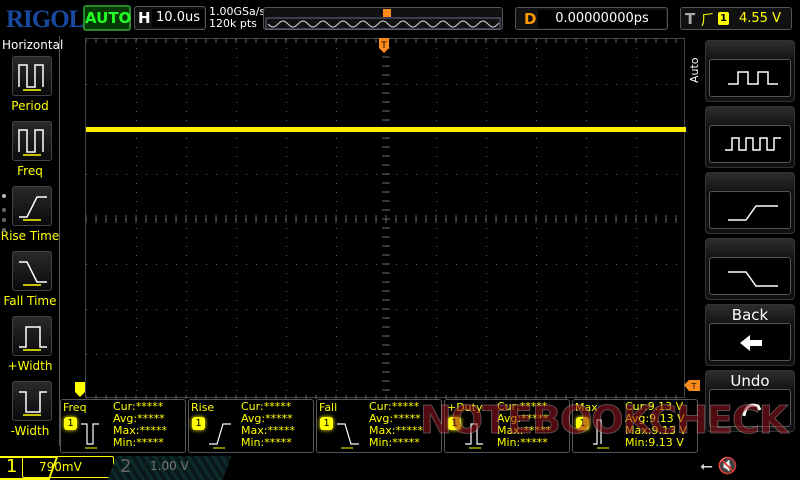 The width and height of the screenshot is (800, 480). Describe the element at coordinates (75, 407) in the screenshot. I see `measurement-name: Freq` at that location.